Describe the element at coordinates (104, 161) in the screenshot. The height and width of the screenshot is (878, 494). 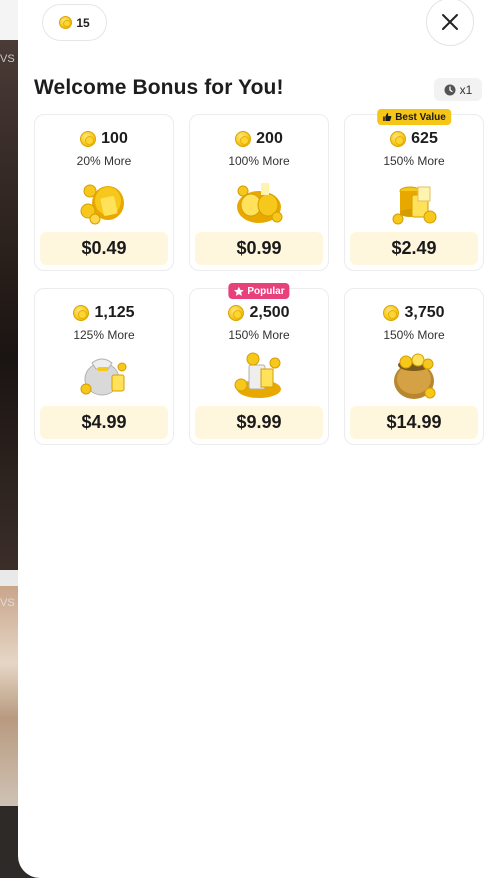
I see `package-bonus: 20% More` at that location.